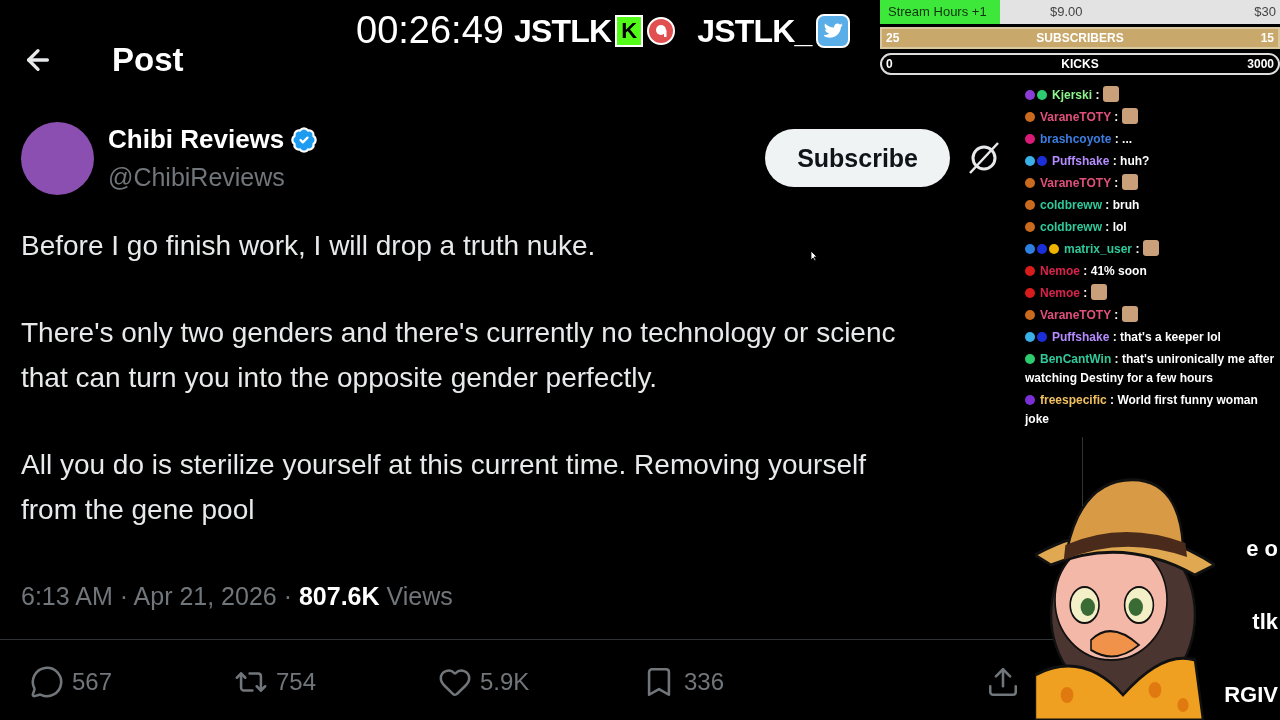 Image resolution: width=1280 pixels, height=720 pixels. What do you see at coordinates (1150, 161) in the screenshot?
I see `chat-message: Puffshake : huh?` at bounding box center [1150, 161].